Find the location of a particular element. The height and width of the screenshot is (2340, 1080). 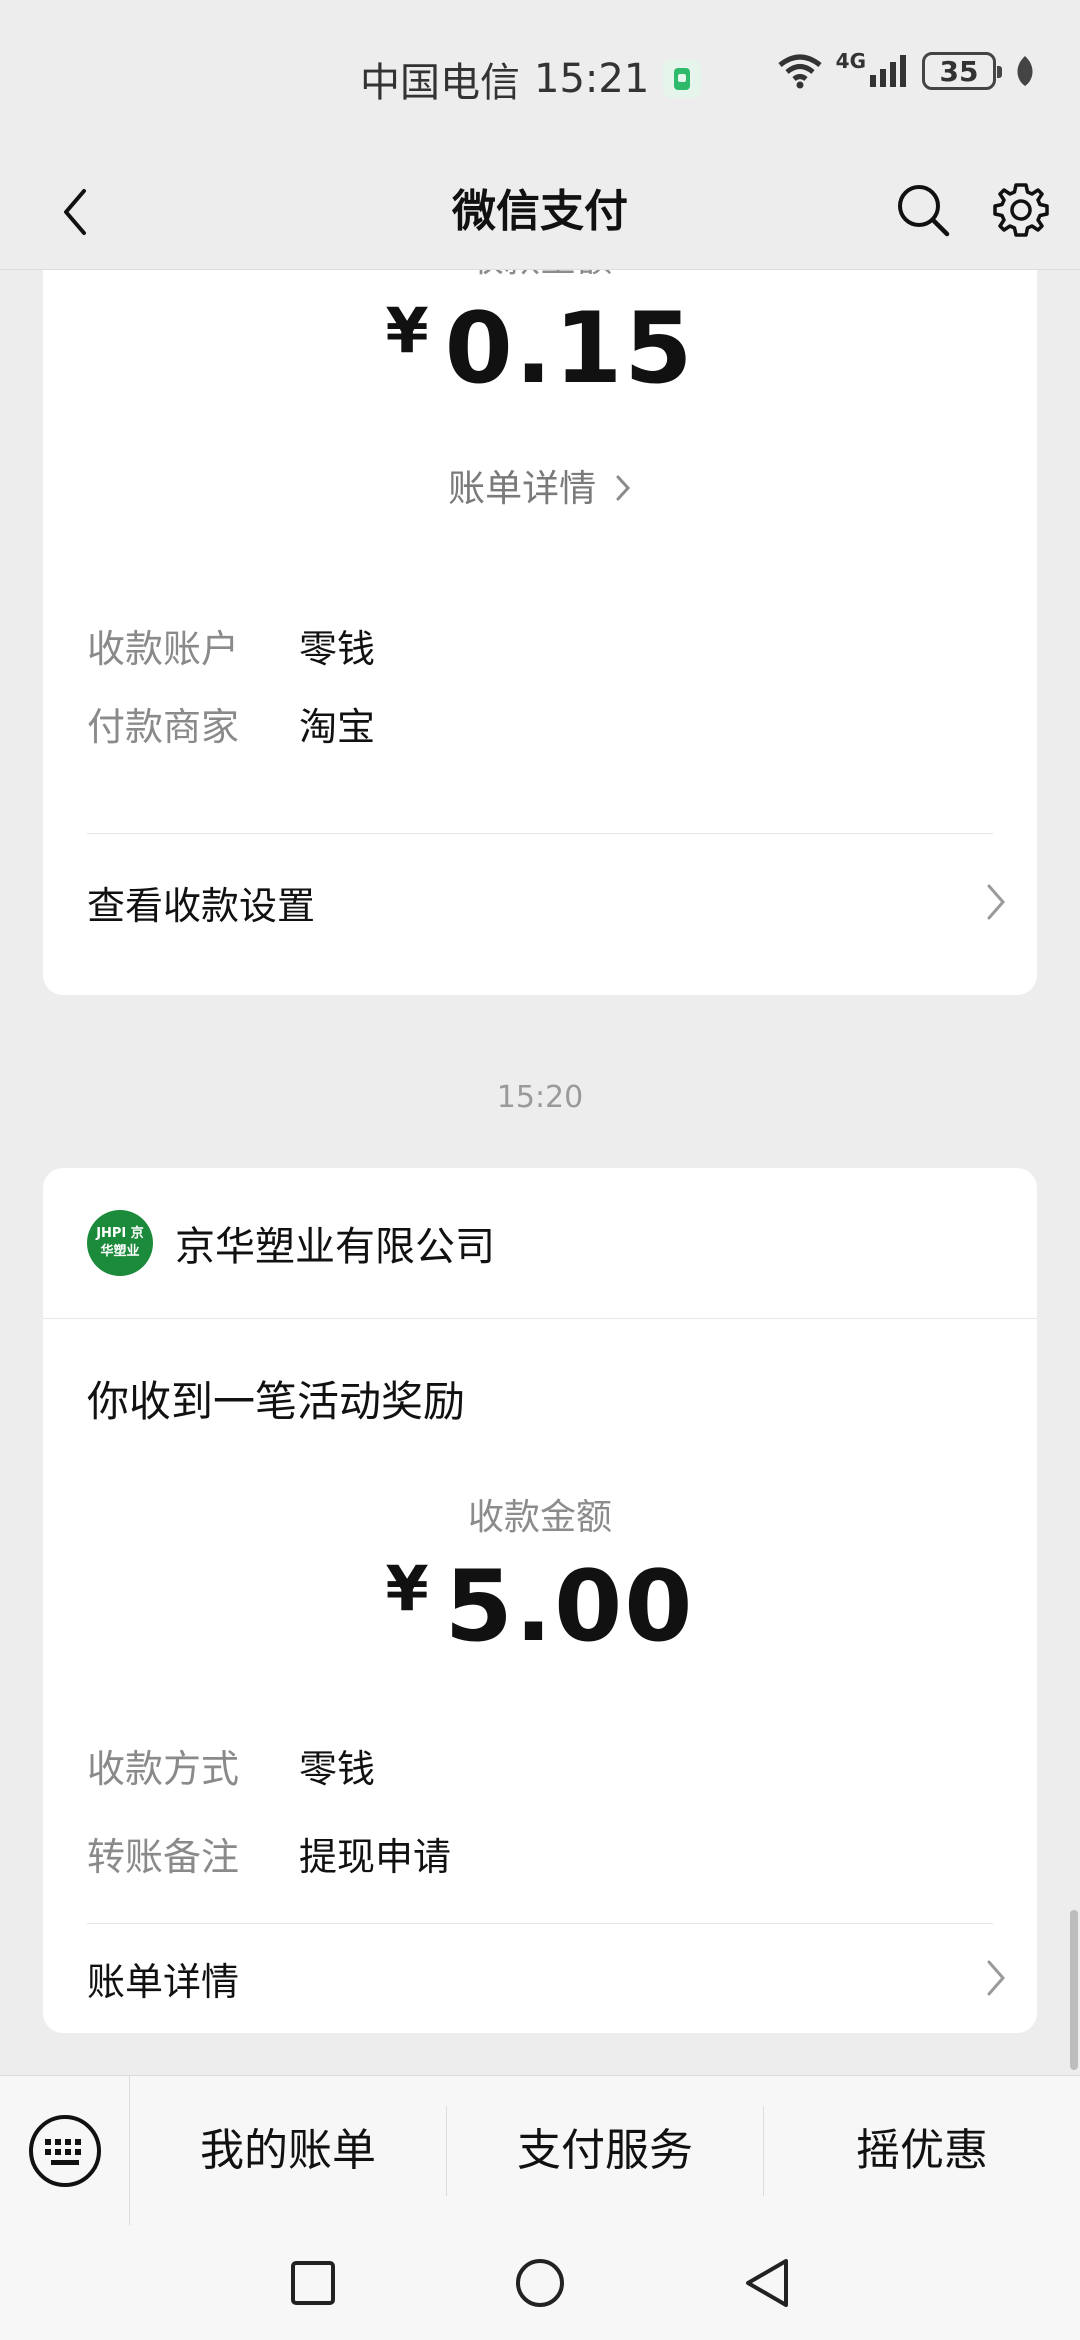

circle-icon is located at coordinates (539, 2282).